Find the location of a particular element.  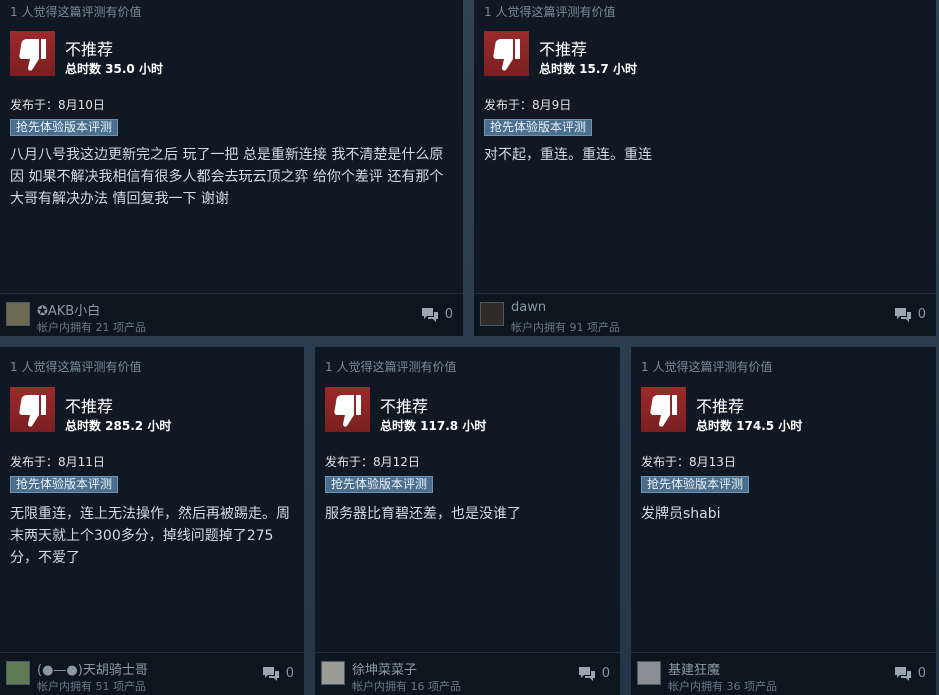

review-footer: 徐坤菜菜子 帐户内拥有 16 项产品 0 is located at coordinates (467, 673).